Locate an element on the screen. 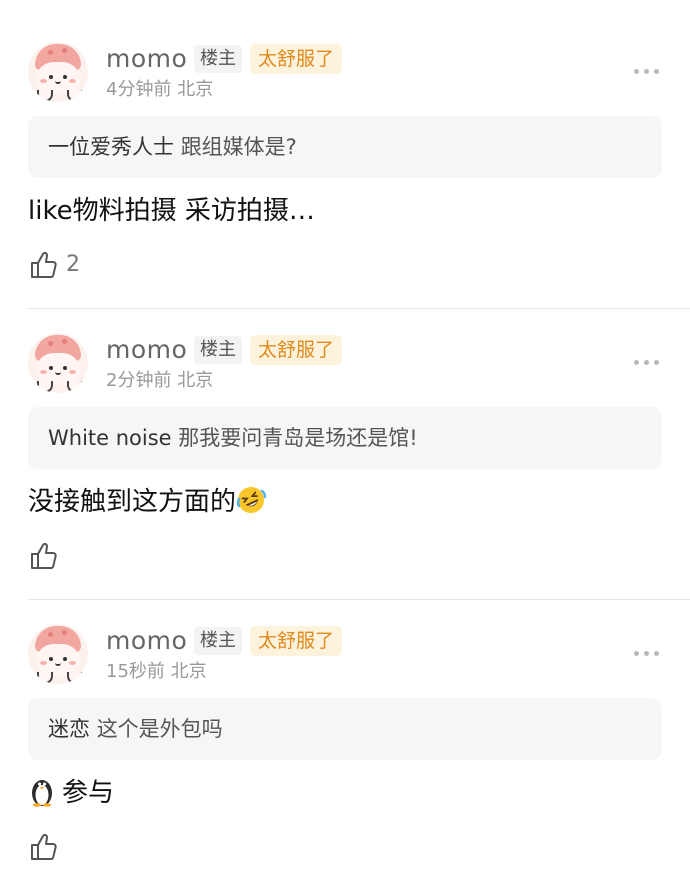  comment-time: 2分钟前 is located at coordinates (139, 380).